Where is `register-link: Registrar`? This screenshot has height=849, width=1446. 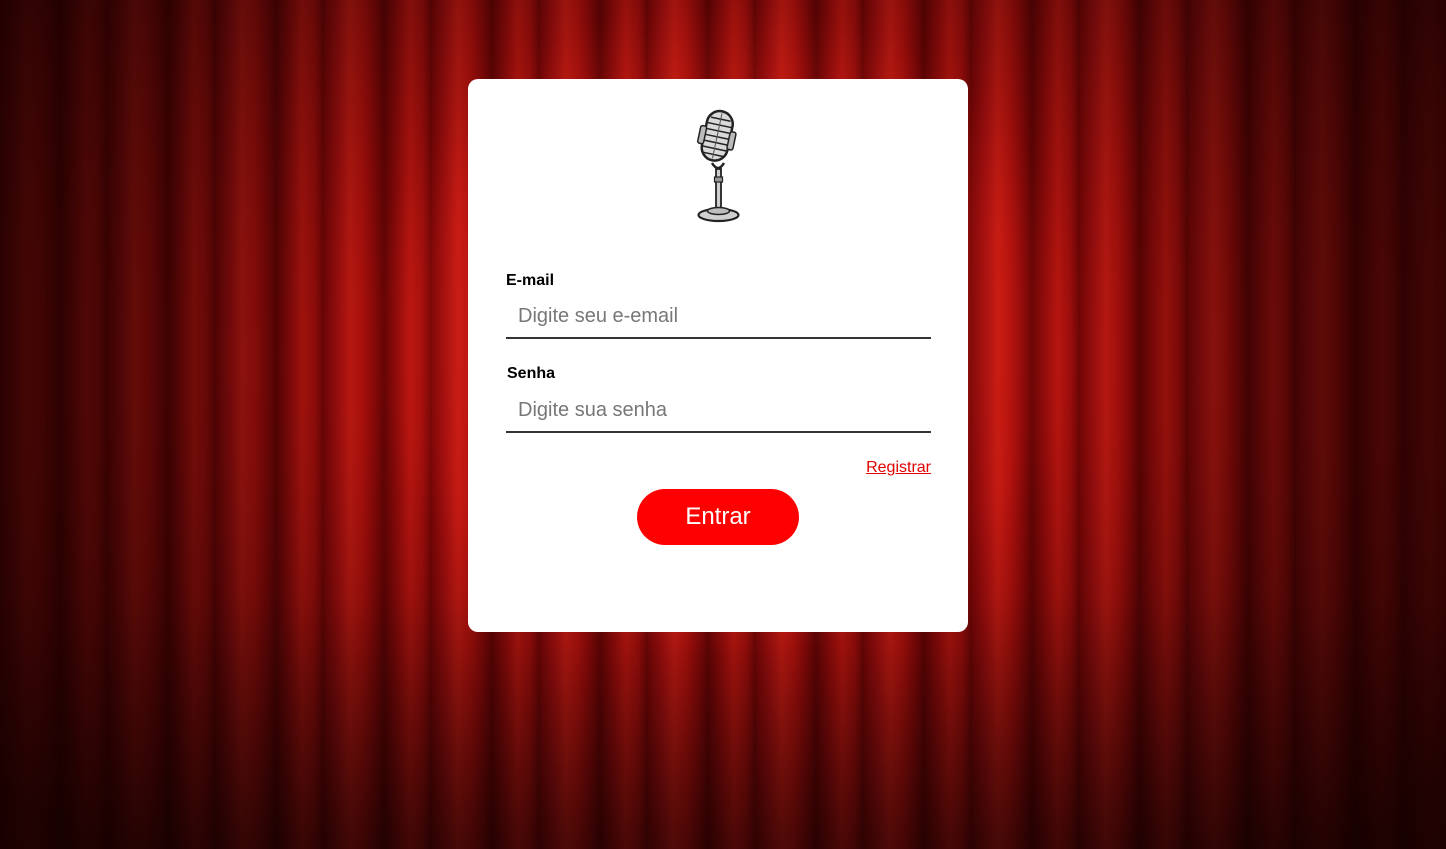
register-link: Registrar is located at coordinates (898, 468).